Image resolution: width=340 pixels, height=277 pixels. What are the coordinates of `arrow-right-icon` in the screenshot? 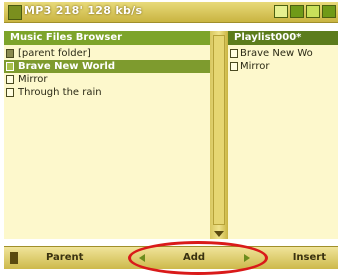 It's located at (247, 258).